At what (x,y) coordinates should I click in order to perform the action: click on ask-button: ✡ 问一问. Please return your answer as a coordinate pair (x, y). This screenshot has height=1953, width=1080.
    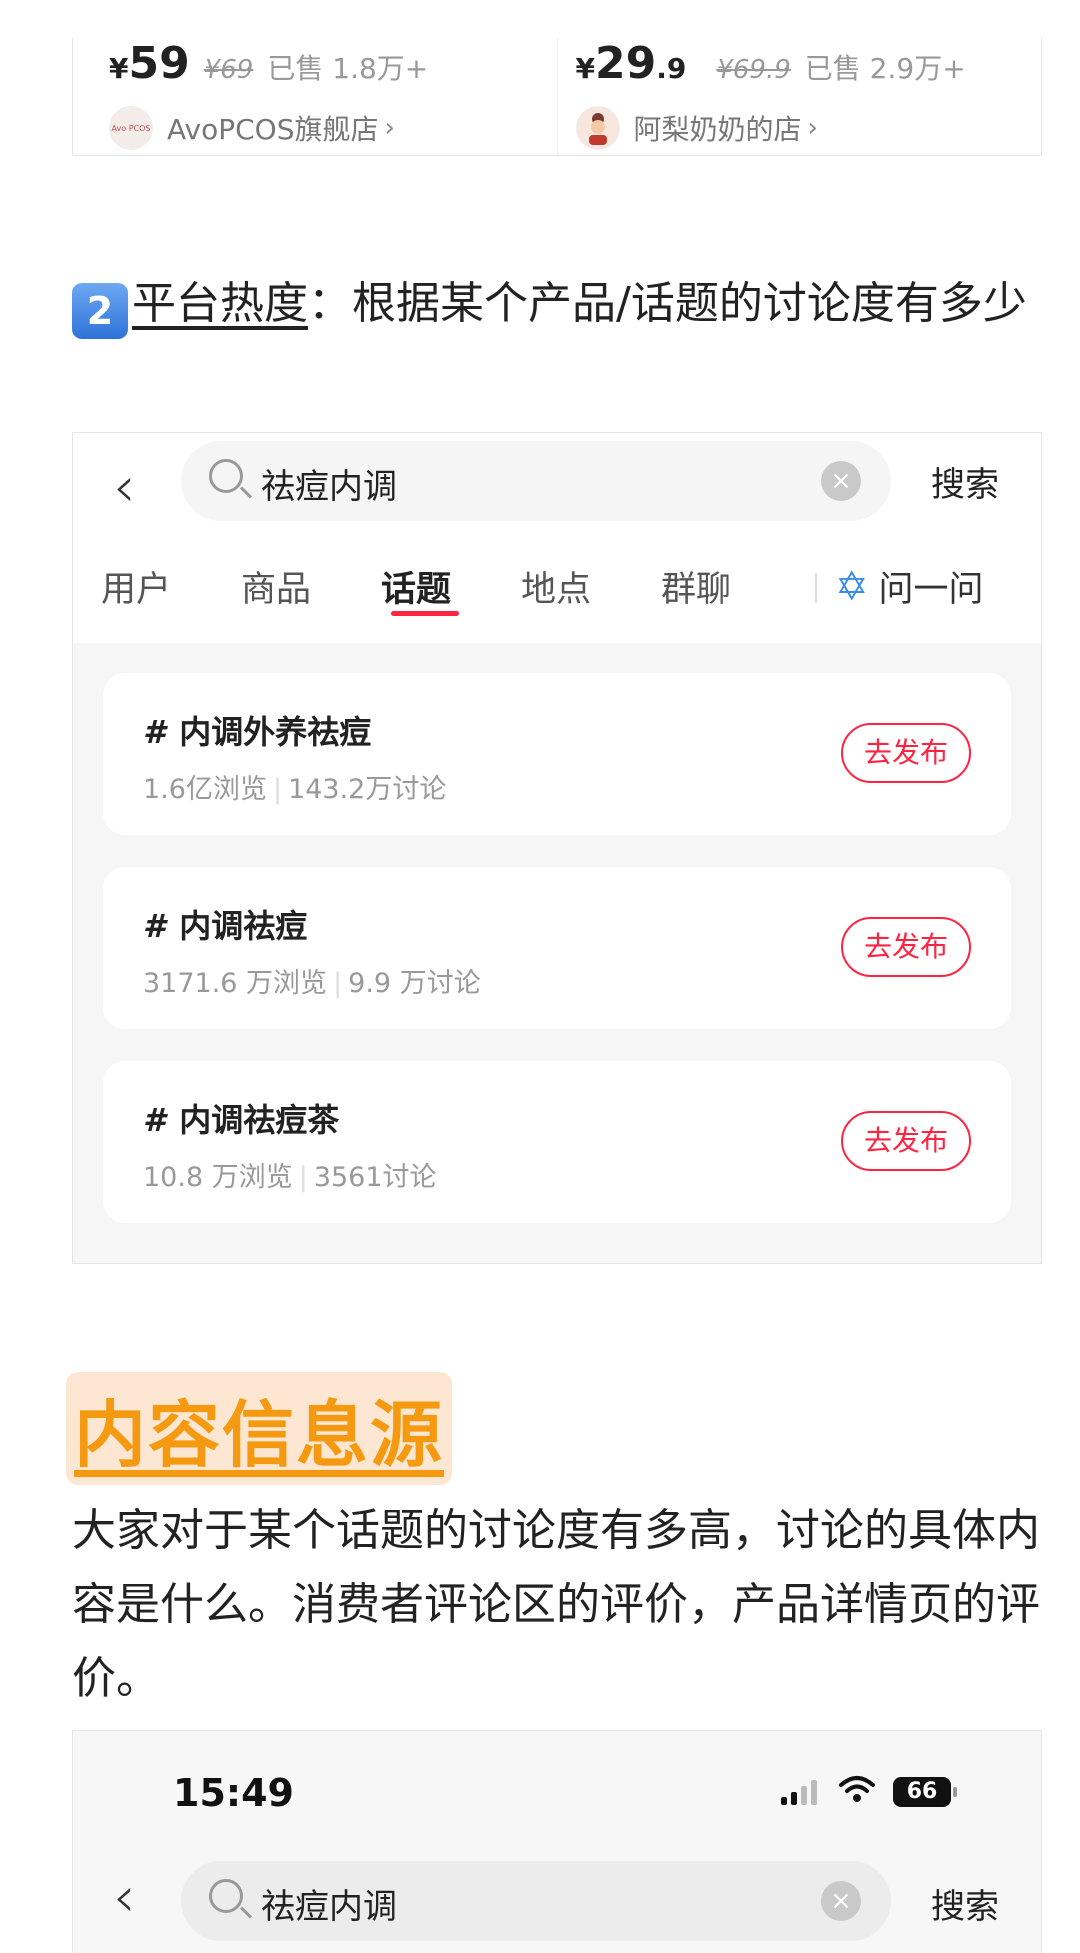
    Looking at the image, I should click on (909, 586).